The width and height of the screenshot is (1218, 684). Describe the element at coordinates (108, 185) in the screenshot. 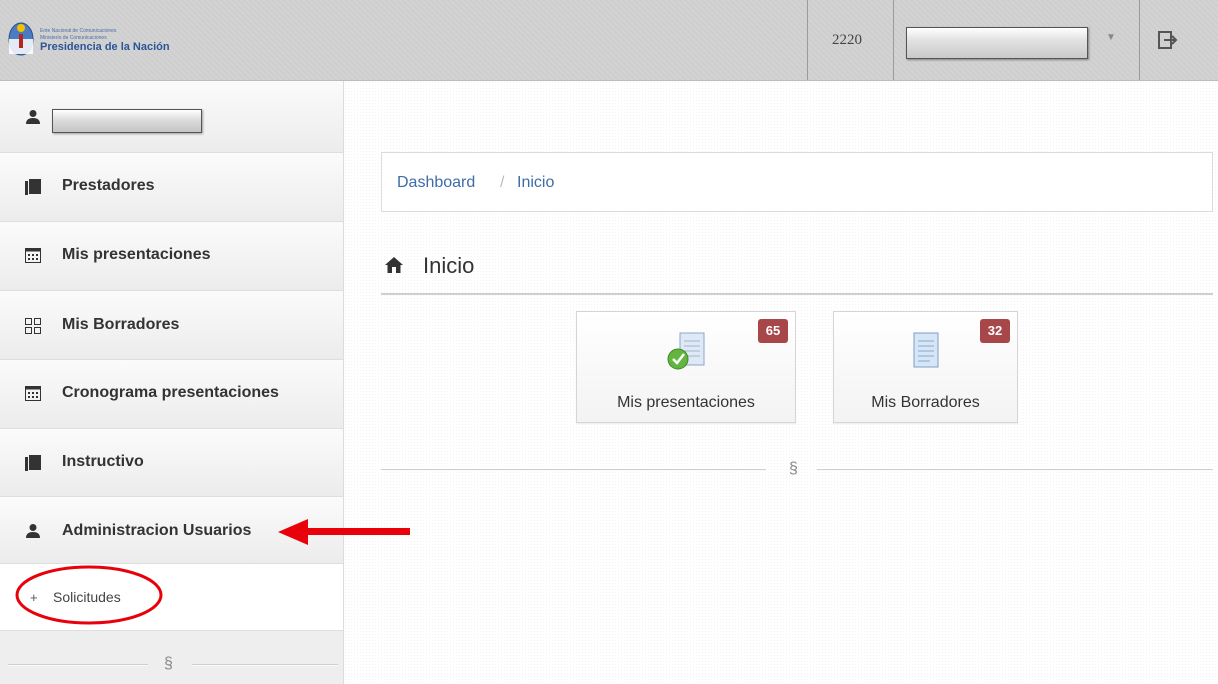

I see `sidebar-item-label: Prestadores` at that location.